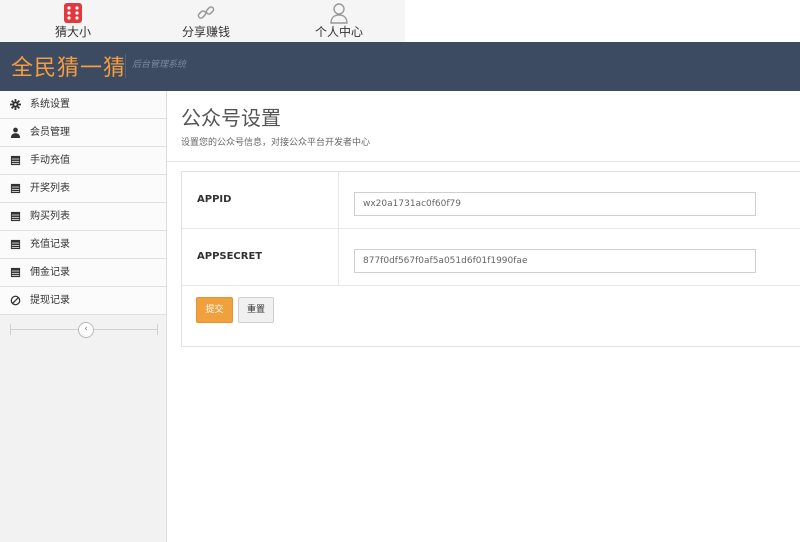 This screenshot has width=800, height=542. Describe the element at coordinates (50, 104) in the screenshot. I see `sidebar-item-label: 系统设置` at that location.